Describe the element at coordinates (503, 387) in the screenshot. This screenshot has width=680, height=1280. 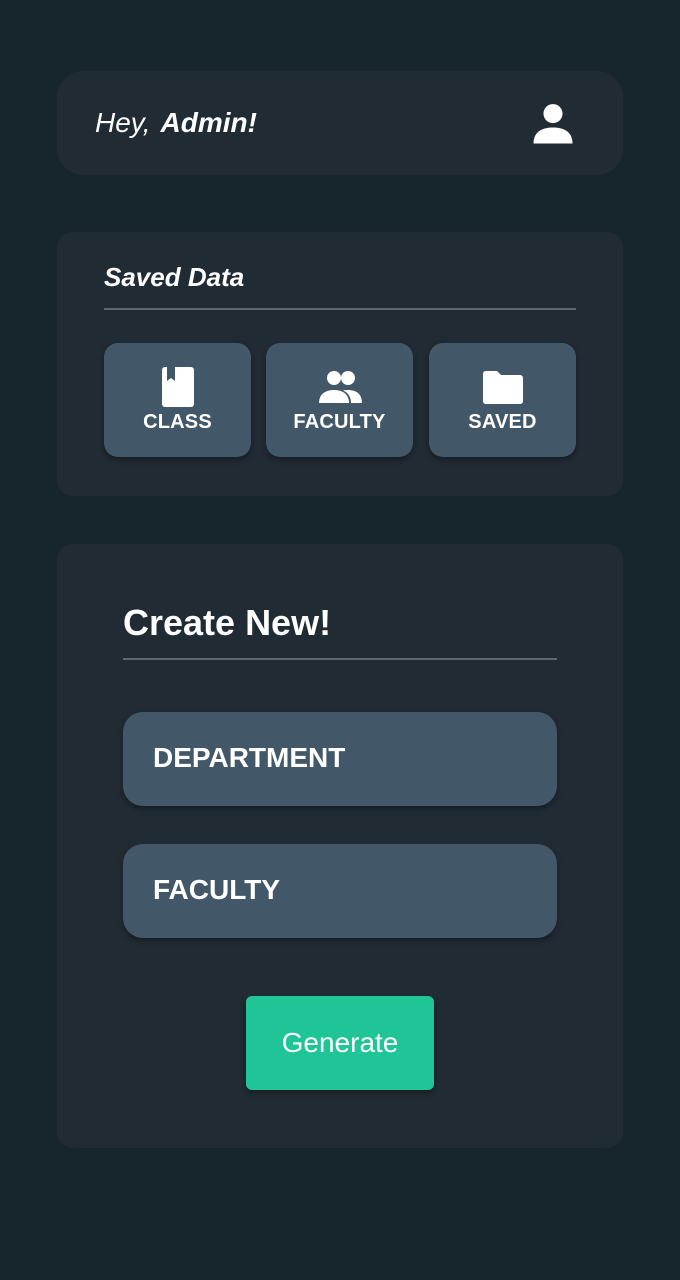
I see `folder-icon` at that location.